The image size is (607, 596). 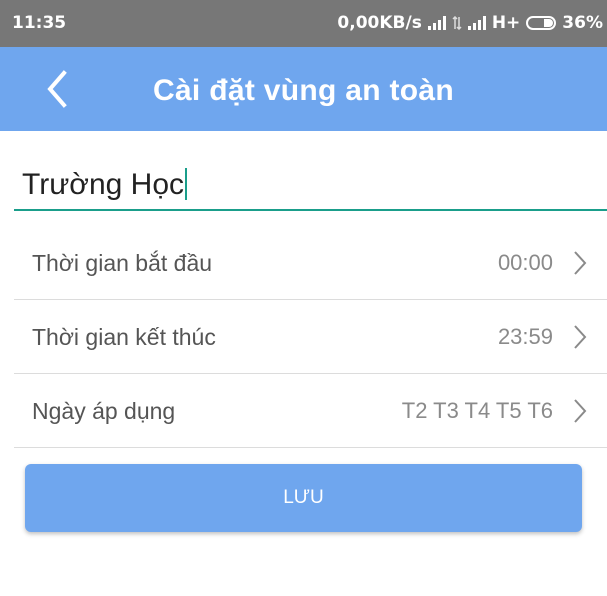 I want to click on status-bar: 11:35 0,00KB/s H+ 36%, so click(x=303, y=23).